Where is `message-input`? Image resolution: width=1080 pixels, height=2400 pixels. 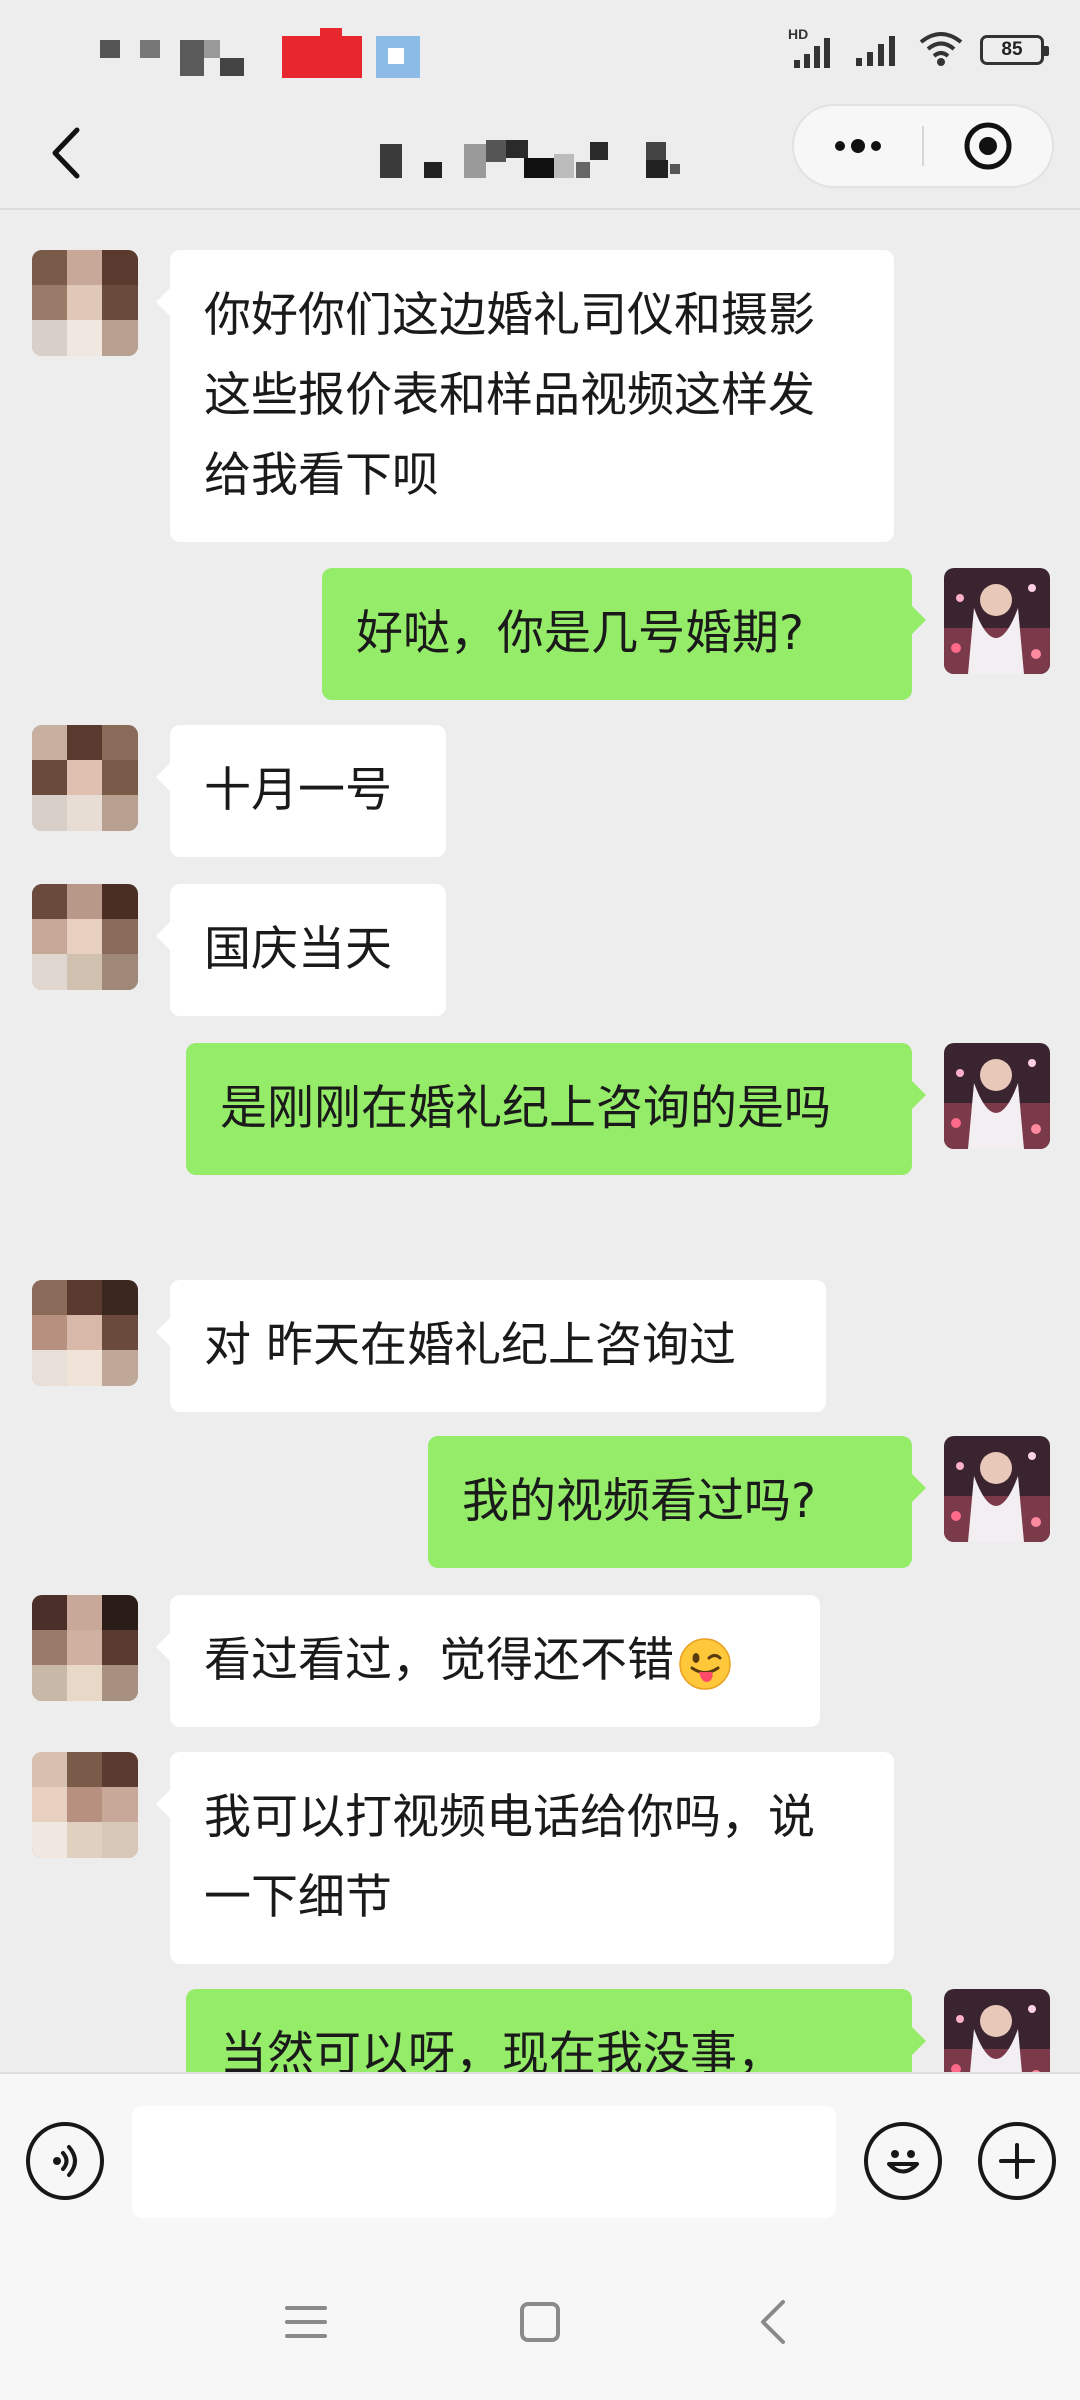 message-input is located at coordinates (484, 2162).